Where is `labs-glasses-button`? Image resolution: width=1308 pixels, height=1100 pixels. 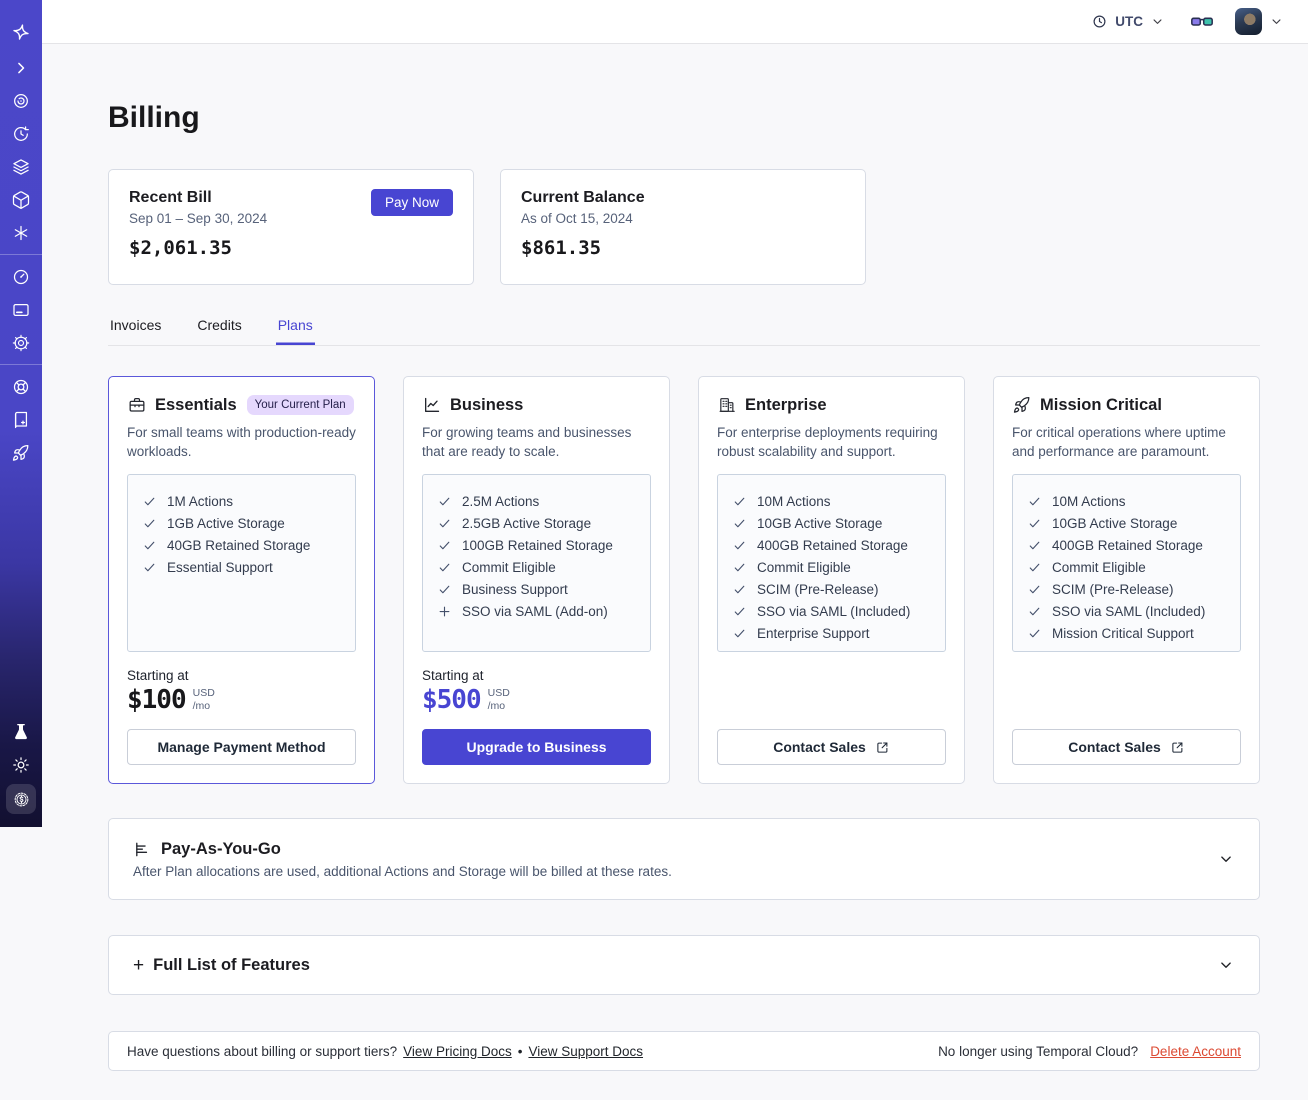
labs-glasses-button is located at coordinates (1202, 22).